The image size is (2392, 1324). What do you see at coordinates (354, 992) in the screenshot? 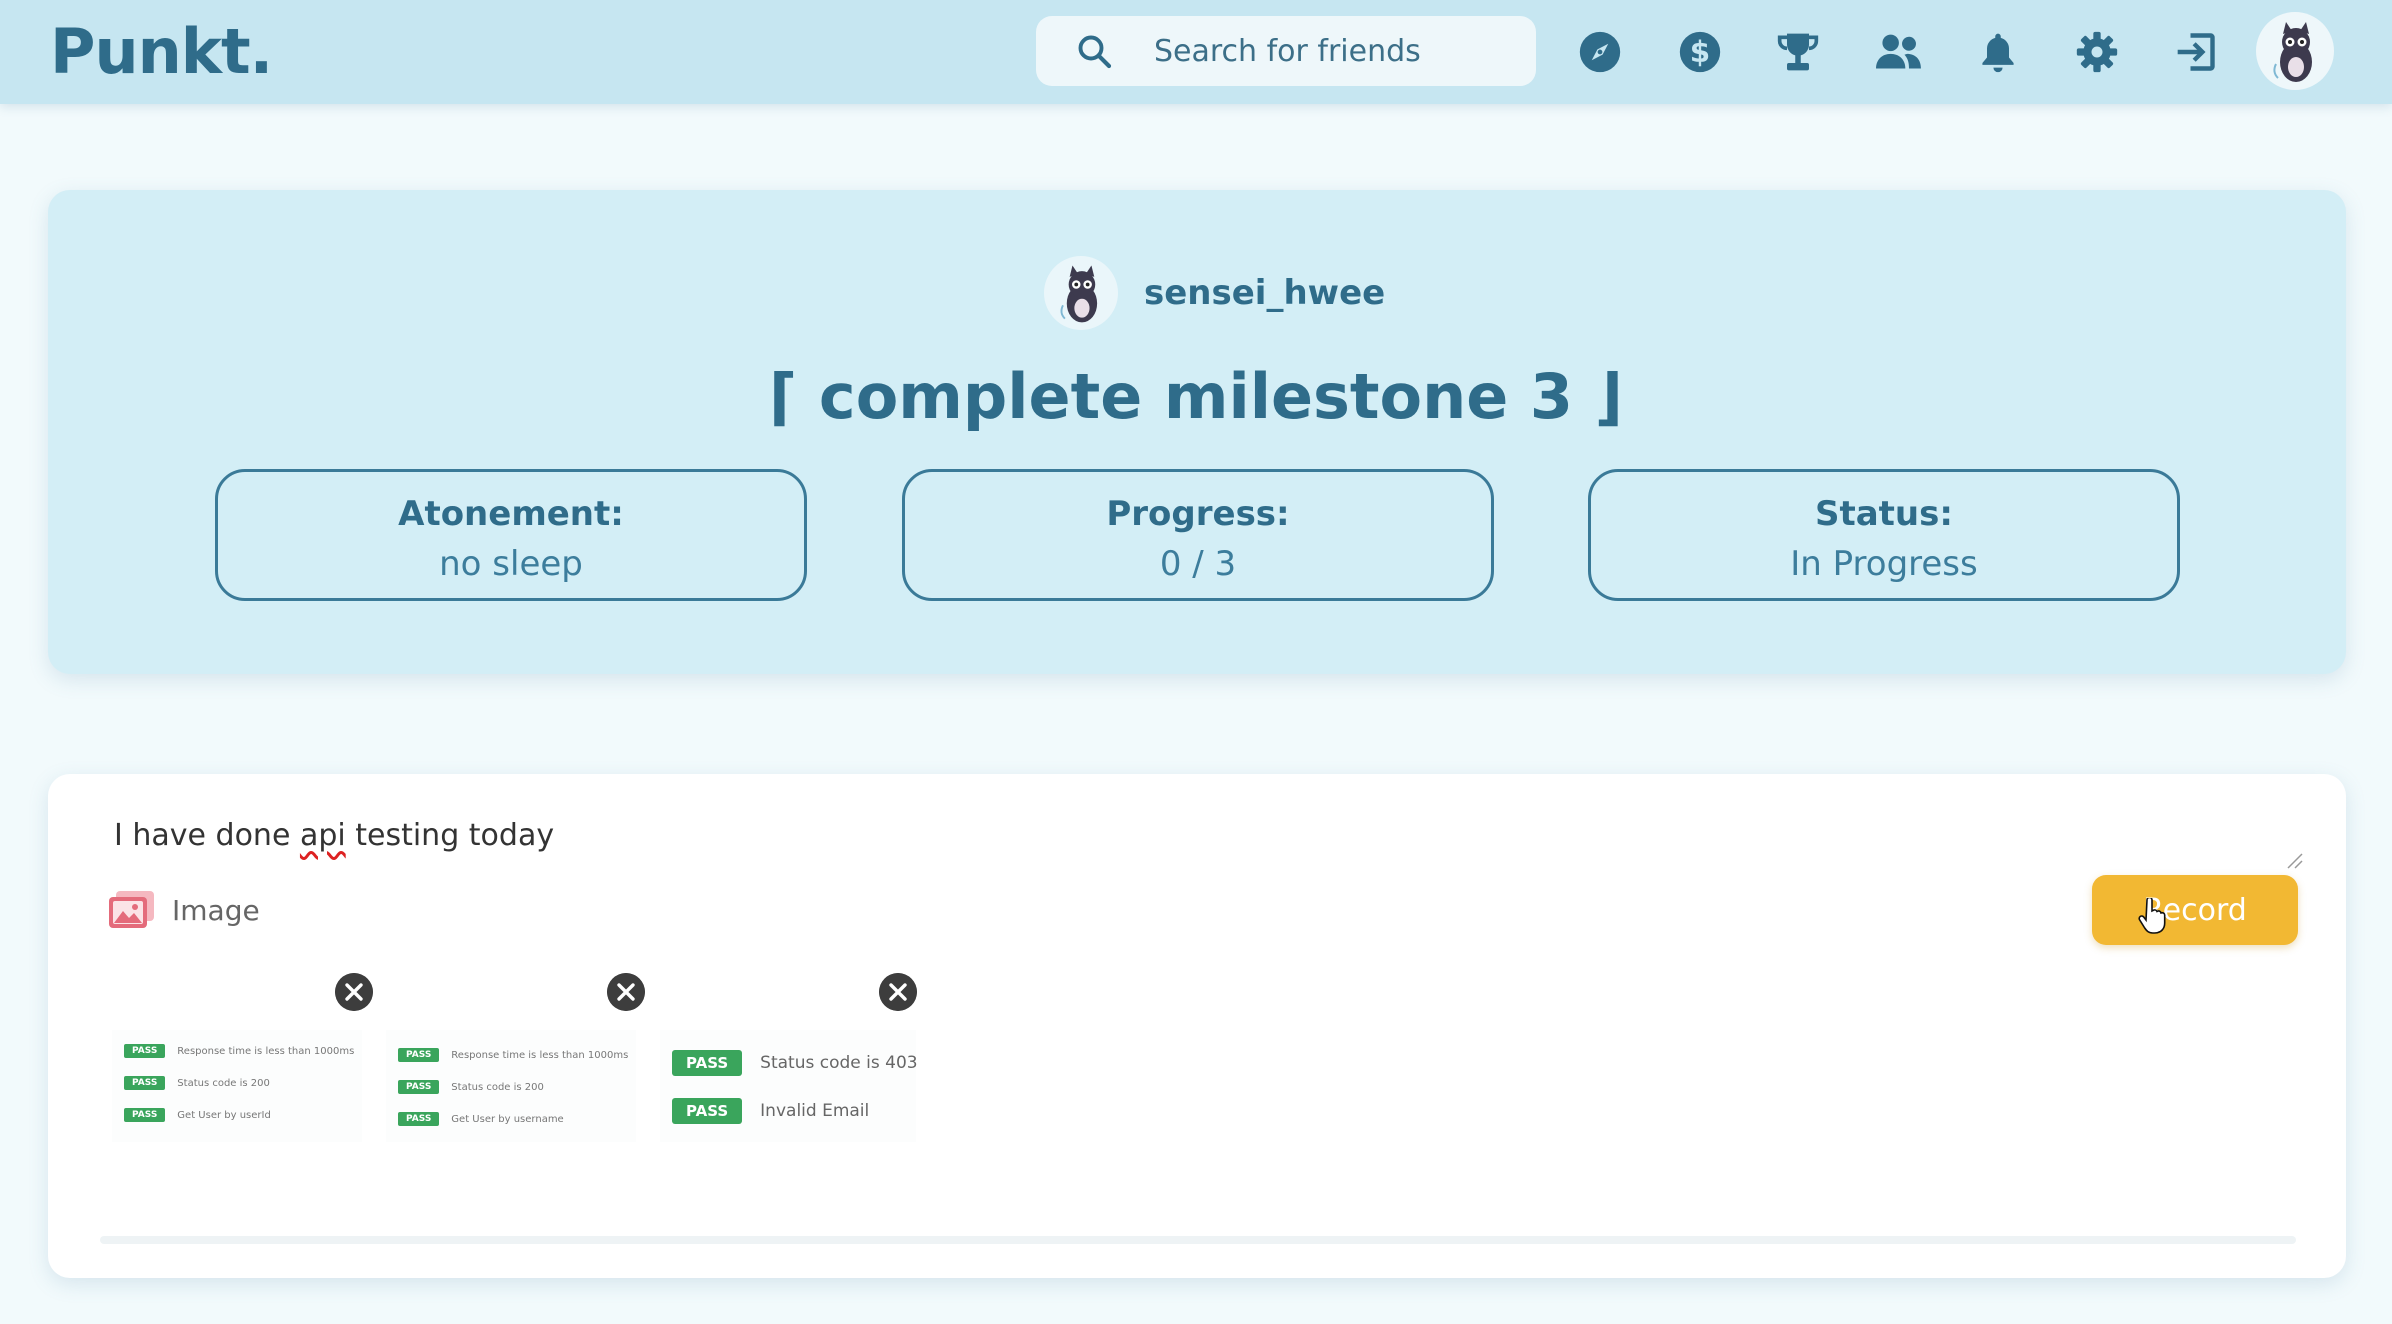
I see `remove-image-1-button` at bounding box center [354, 992].